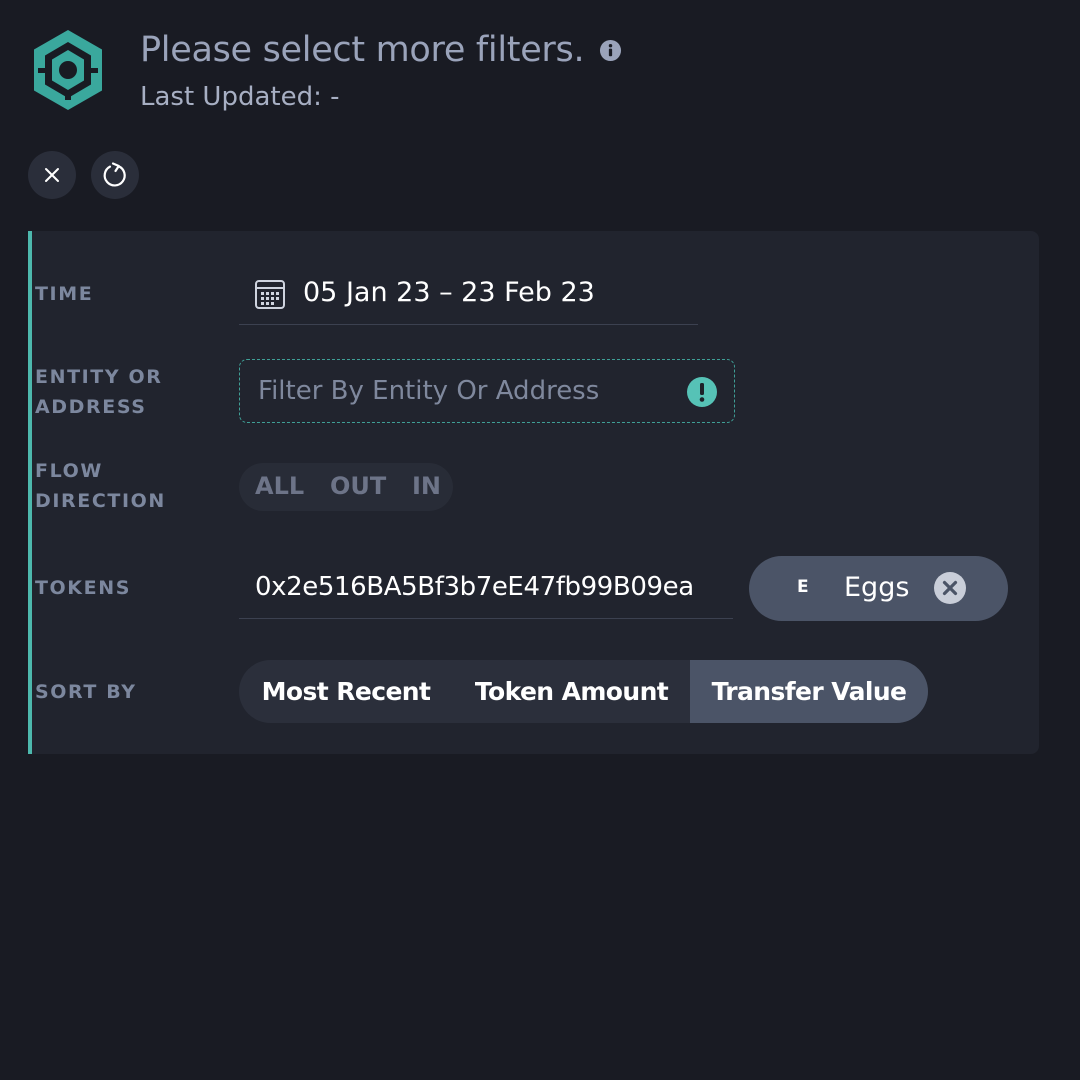 The width and height of the screenshot is (1080, 1080). I want to click on last-updated-text: Last Updated: -, so click(240, 97).